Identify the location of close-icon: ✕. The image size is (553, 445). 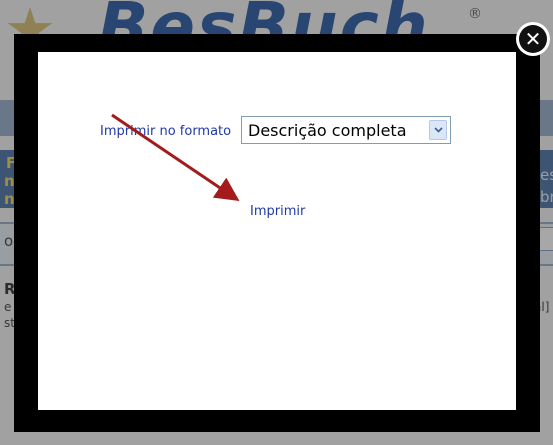
(533, 39).